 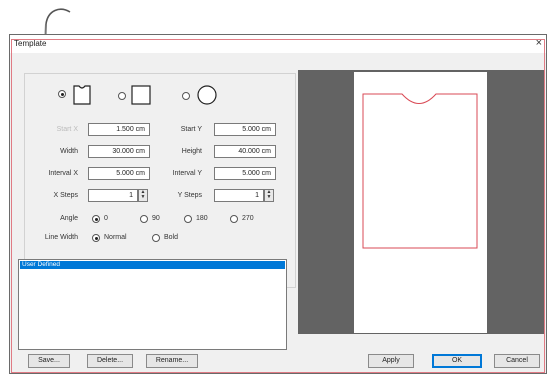 What do you see at coordinates (245, 151) in the screenshot?
I see `height-input: 40.000 cm` at bounding box center [245, 151].